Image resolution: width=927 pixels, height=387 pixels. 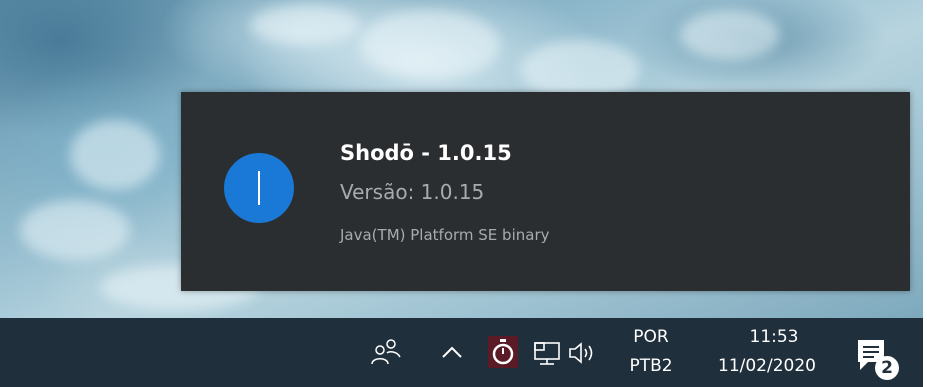 What do you see at coordinates (386, 351) in the screenshot?
I see `people-icon` at bounding box center [386, 351].